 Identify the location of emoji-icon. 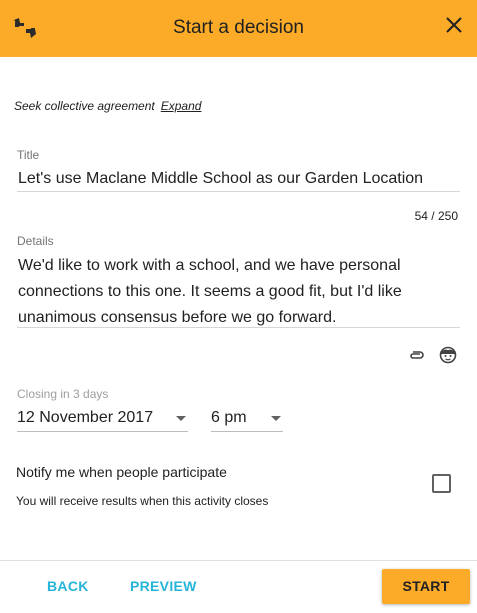
(448, 355).